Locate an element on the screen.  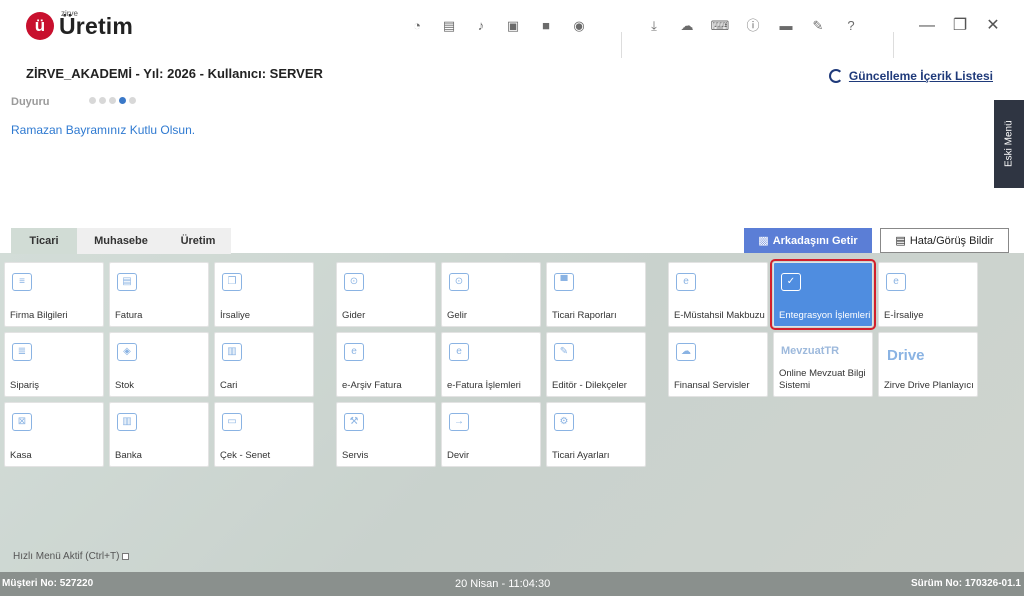
customer-number: Müşteri No: 527220 is located at coordinates (48, 583).